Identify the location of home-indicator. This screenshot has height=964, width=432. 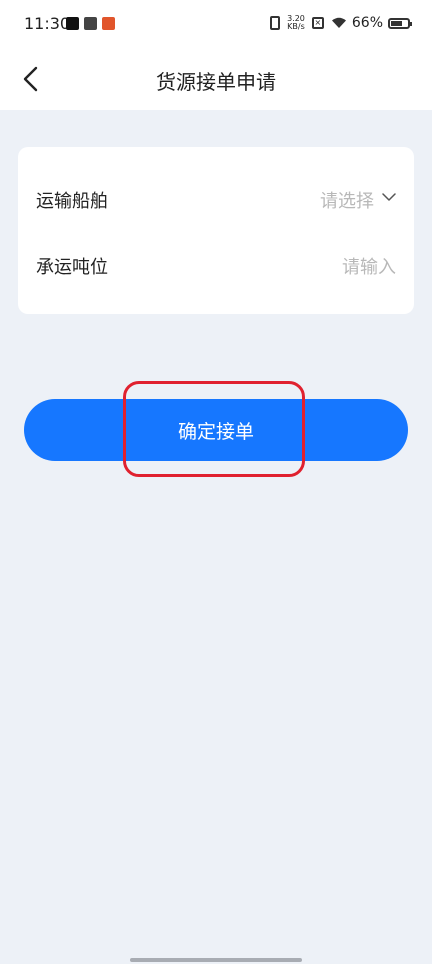
(216, 960).